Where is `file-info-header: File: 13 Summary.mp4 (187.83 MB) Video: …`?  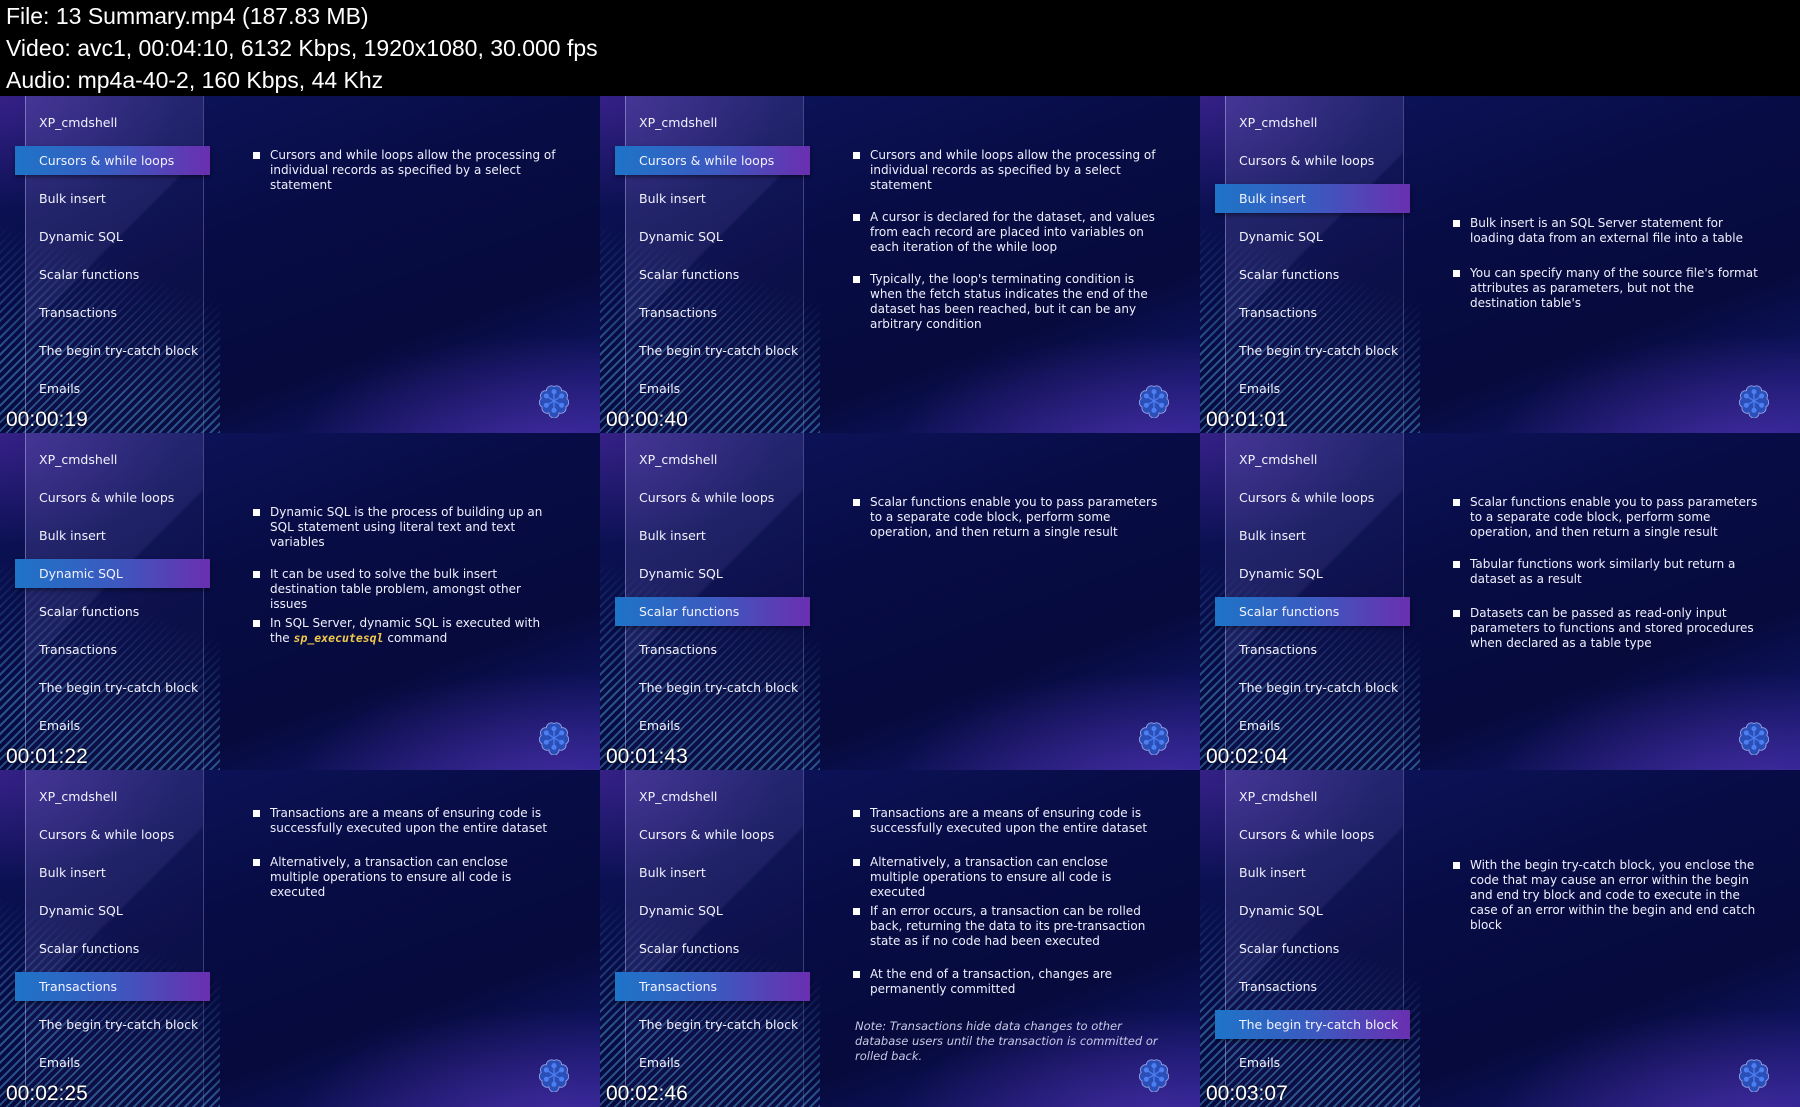
file-info-header: File: 13 Summary.mp4 (187.83 MB) Video: … is located at coordinates (900, 48).